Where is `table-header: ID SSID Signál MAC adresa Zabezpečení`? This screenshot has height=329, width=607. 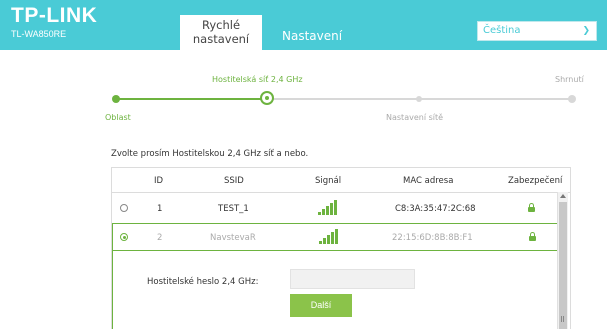 table-header: ID SSID Signál MAC adresa Zabezpečení is located at coordinates (341, 180).